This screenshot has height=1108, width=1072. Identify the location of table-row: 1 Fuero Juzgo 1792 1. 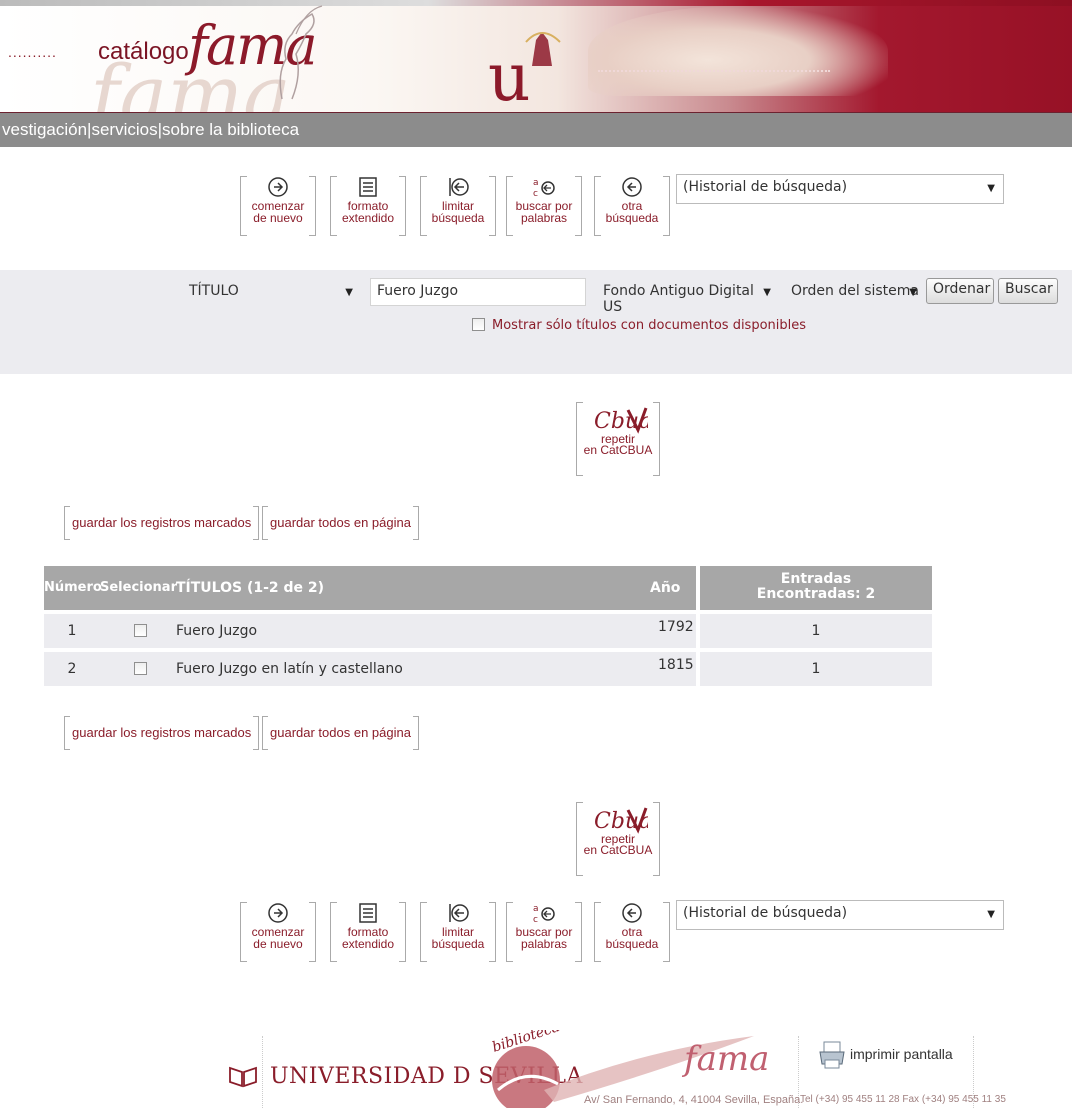
(488, 631).